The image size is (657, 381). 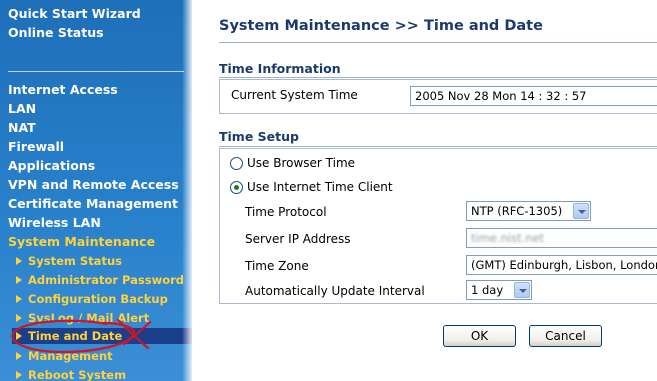 I want to click on time-zone-value: (GMT) Edinburgh, Lisbon, London, so click(x=564, y=265).